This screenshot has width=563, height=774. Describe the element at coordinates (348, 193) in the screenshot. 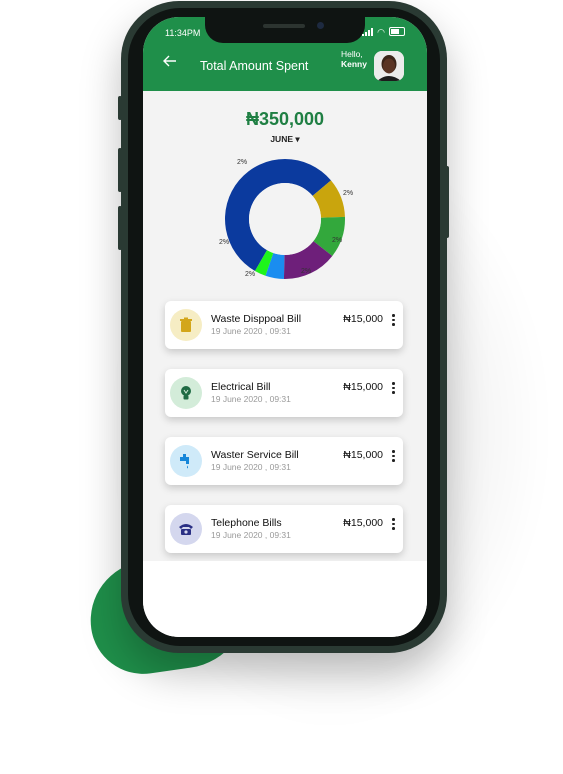

I see `segment-label-2: 2%` at that location.